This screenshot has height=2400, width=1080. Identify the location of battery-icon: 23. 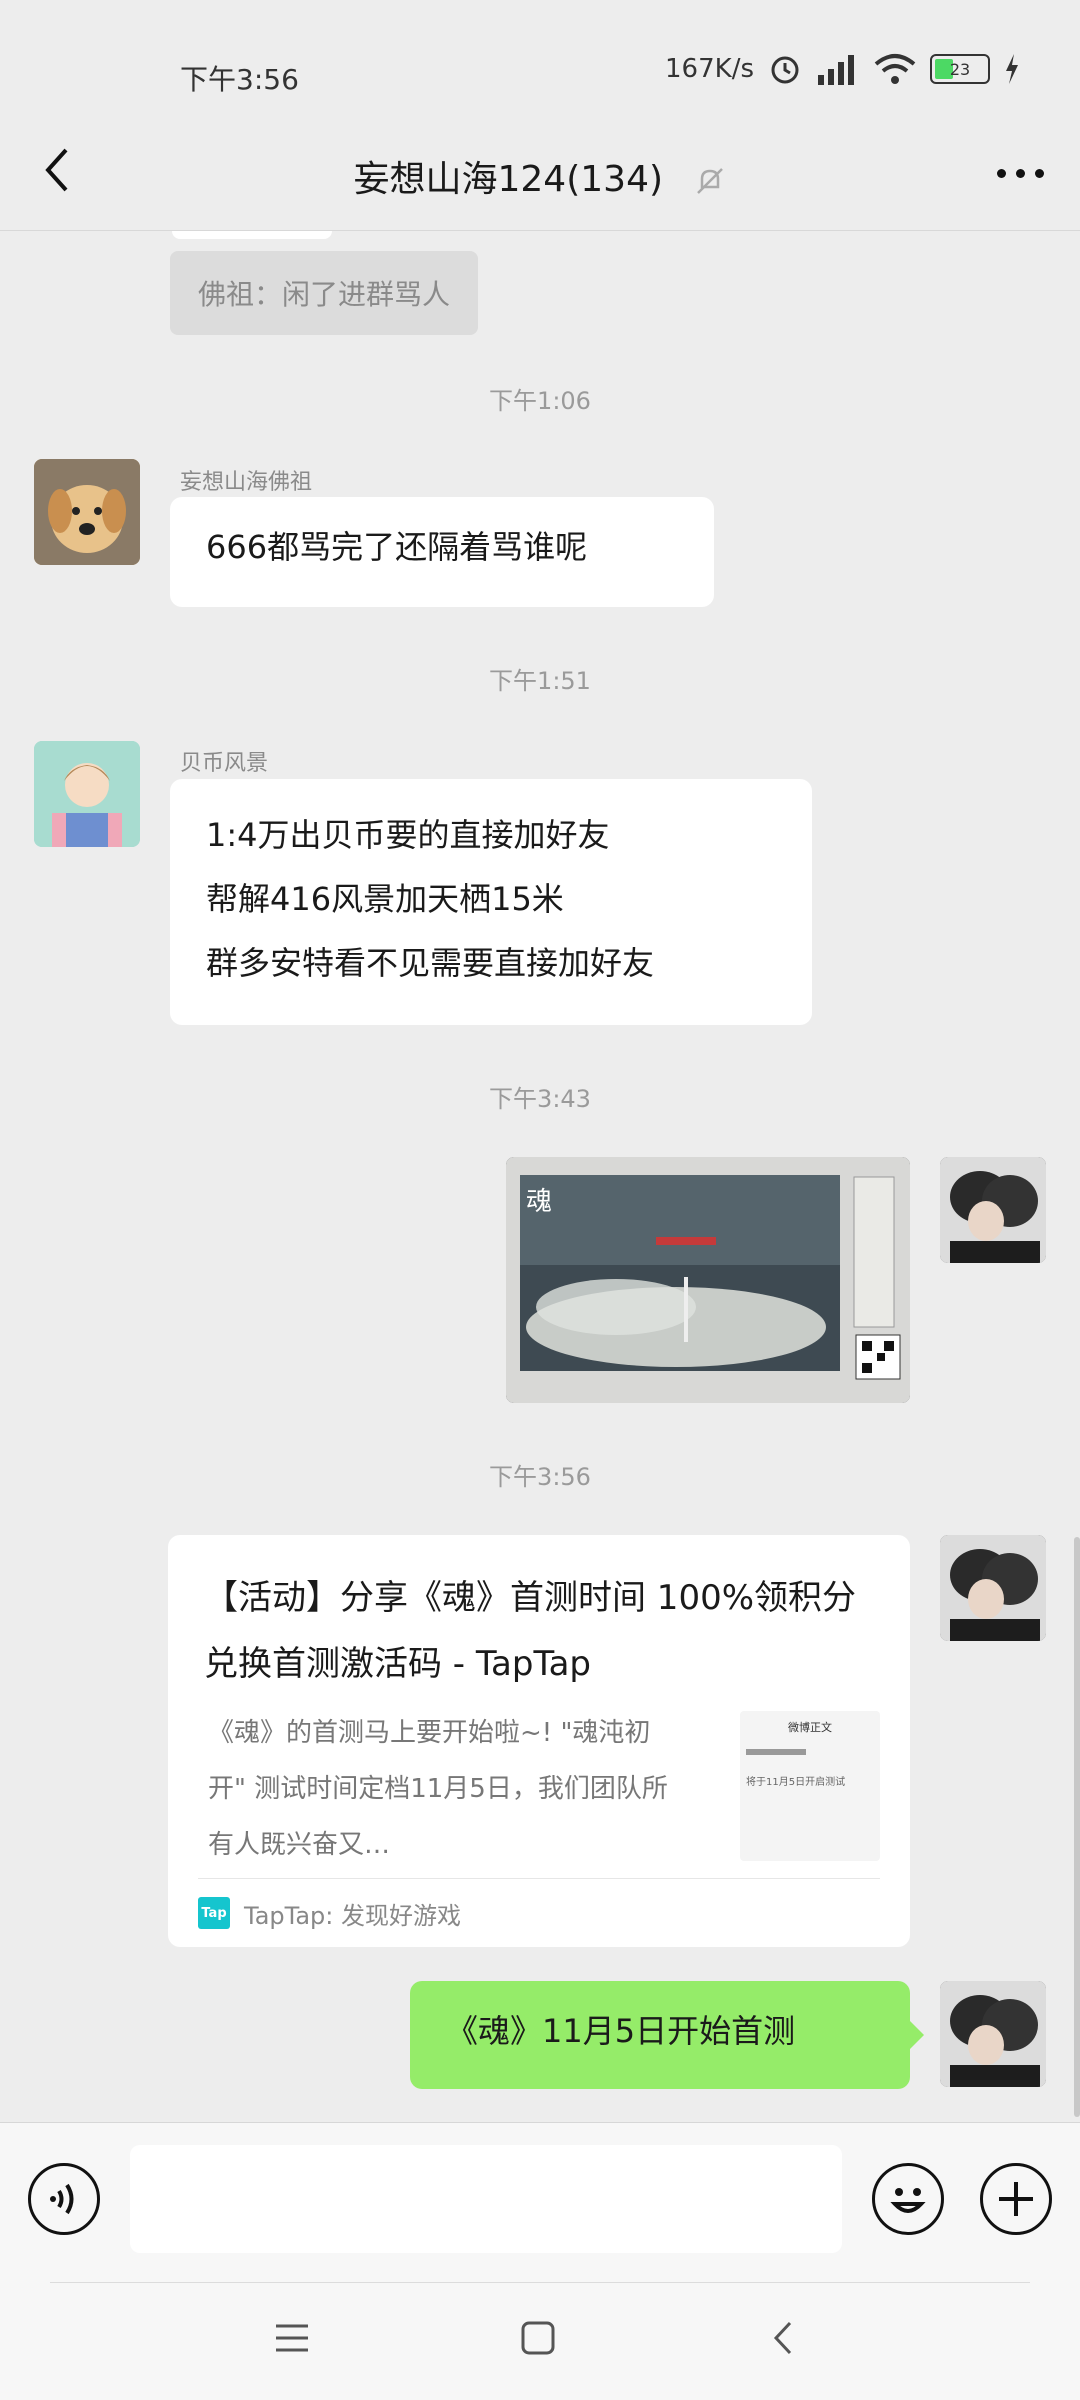
(960, 69).